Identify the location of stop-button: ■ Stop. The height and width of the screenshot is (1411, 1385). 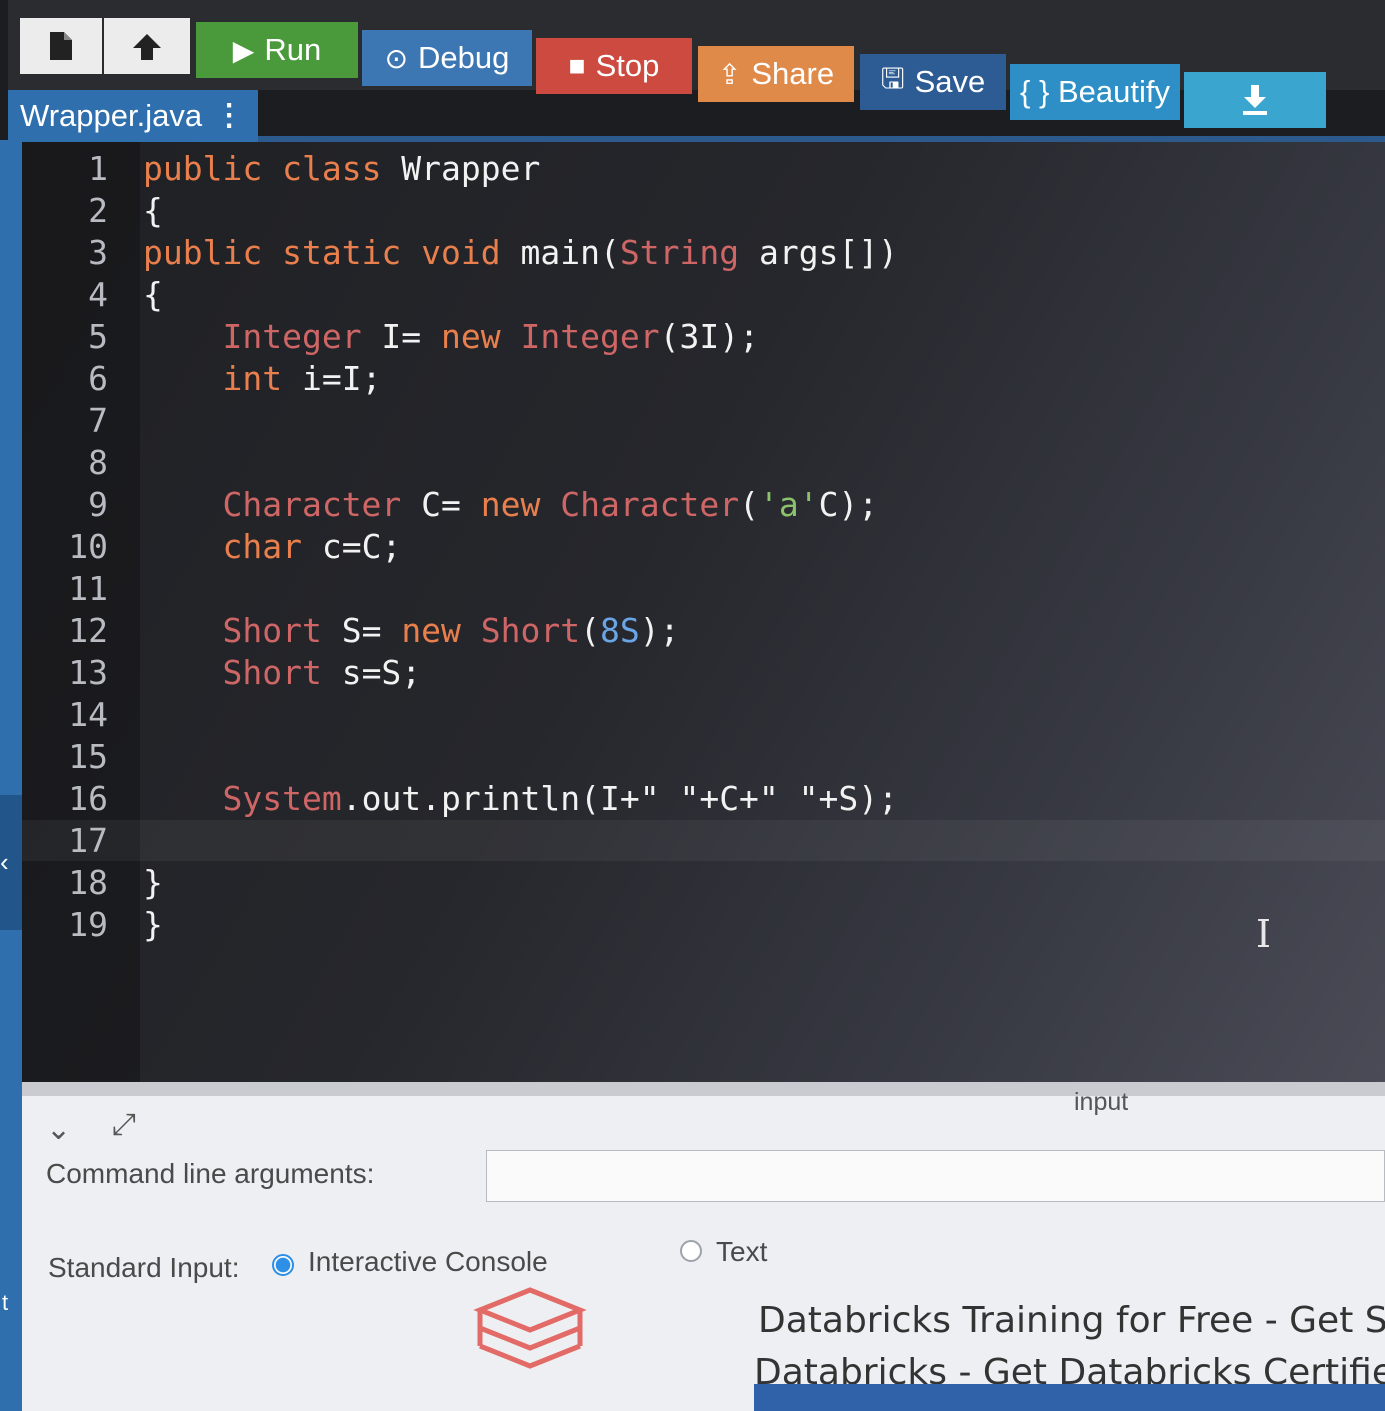
(614, 66).